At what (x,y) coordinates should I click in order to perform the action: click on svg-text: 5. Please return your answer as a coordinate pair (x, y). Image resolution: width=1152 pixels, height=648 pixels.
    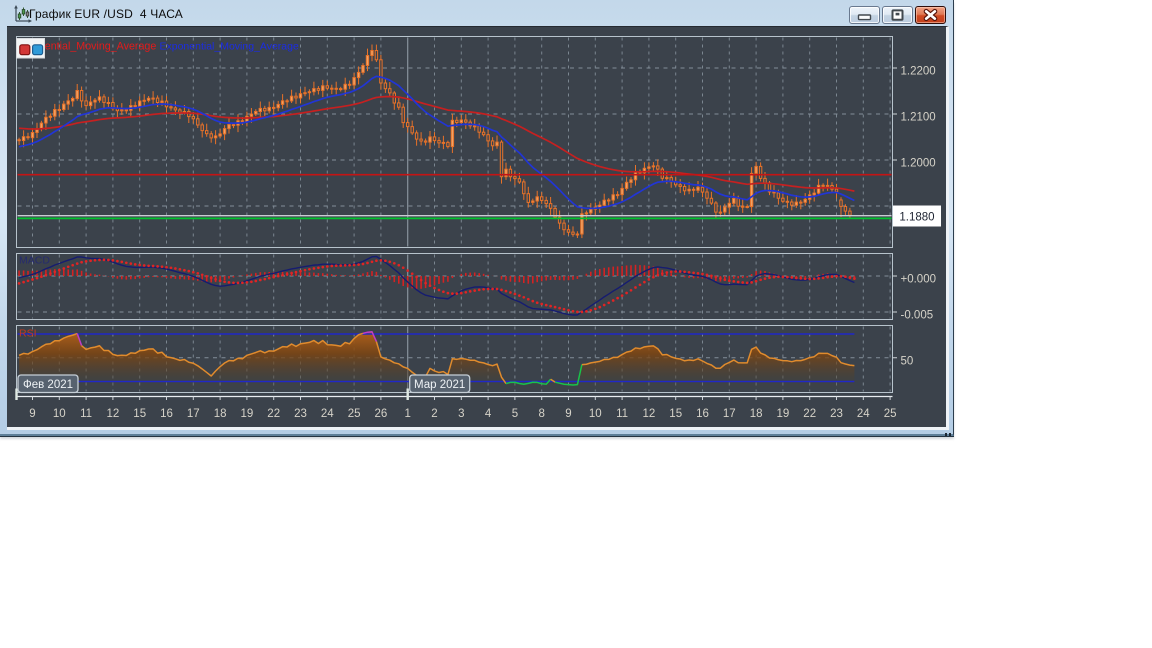
    Looking at the image, I should click on (515, 414).